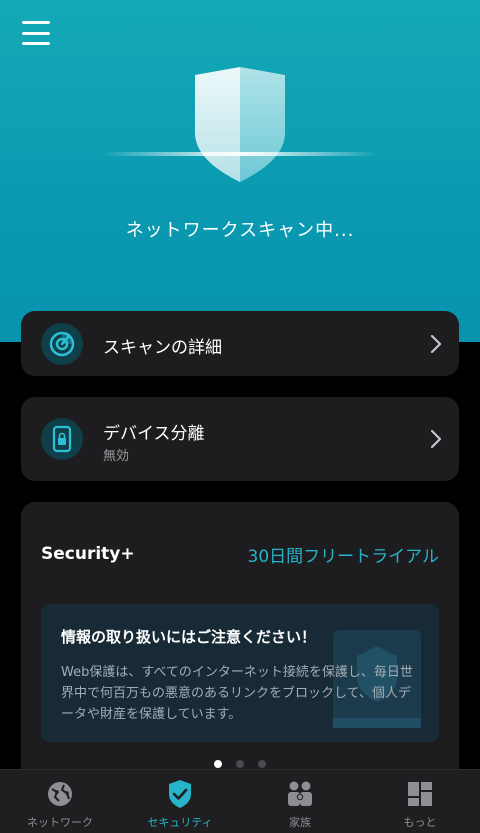  What do you see at coordinates (420, 822) in the screenshot?
I see `tab-more-label: もっと` at bounding box center [420, 822].